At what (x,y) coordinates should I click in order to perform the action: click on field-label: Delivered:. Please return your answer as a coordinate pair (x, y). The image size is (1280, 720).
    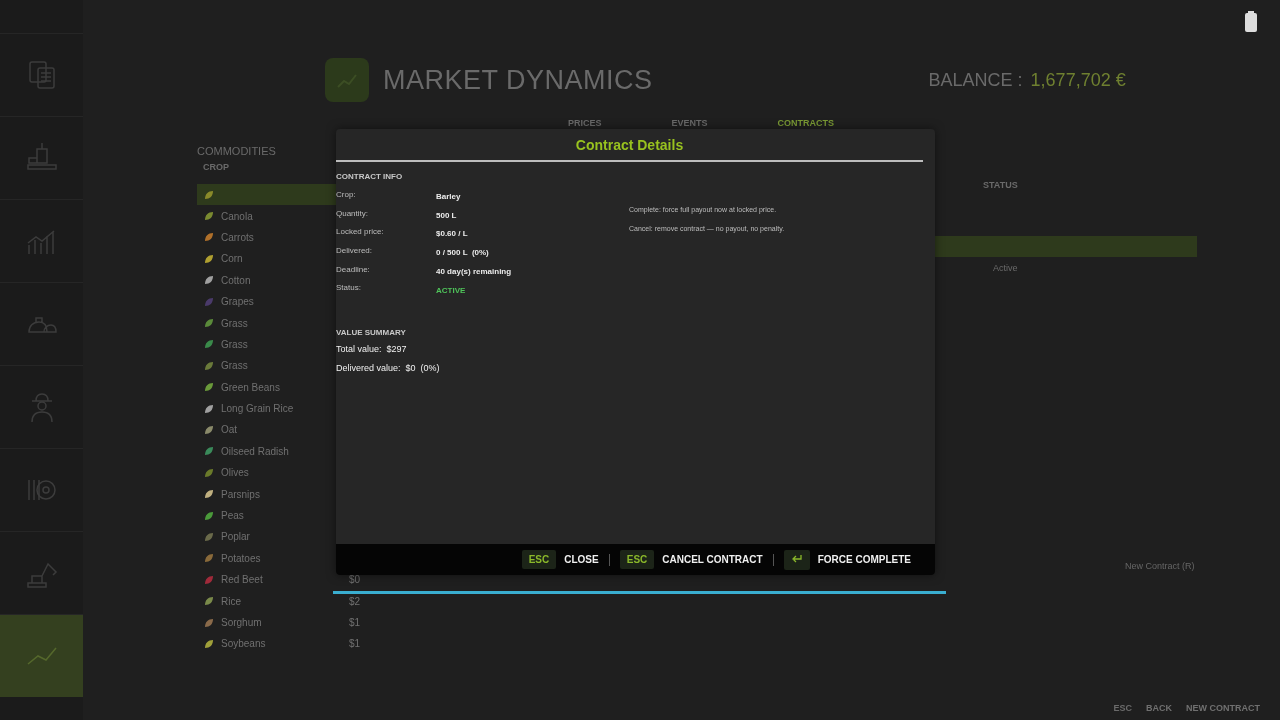
    Looking at the image, I should click on (354, 252).